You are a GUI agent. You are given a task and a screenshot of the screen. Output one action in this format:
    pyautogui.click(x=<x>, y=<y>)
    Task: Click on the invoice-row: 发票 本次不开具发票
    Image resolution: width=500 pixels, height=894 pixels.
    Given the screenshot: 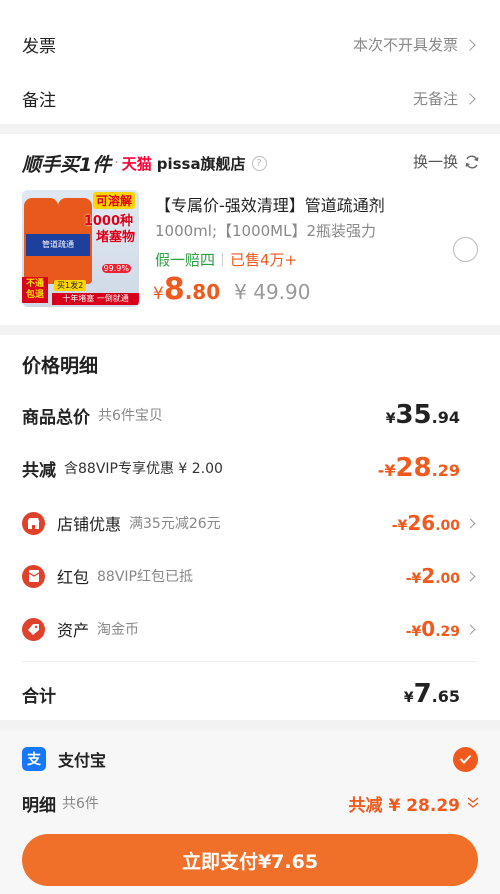 What is the action you would take?
    pyautogui.click(x=250, y=44)
    